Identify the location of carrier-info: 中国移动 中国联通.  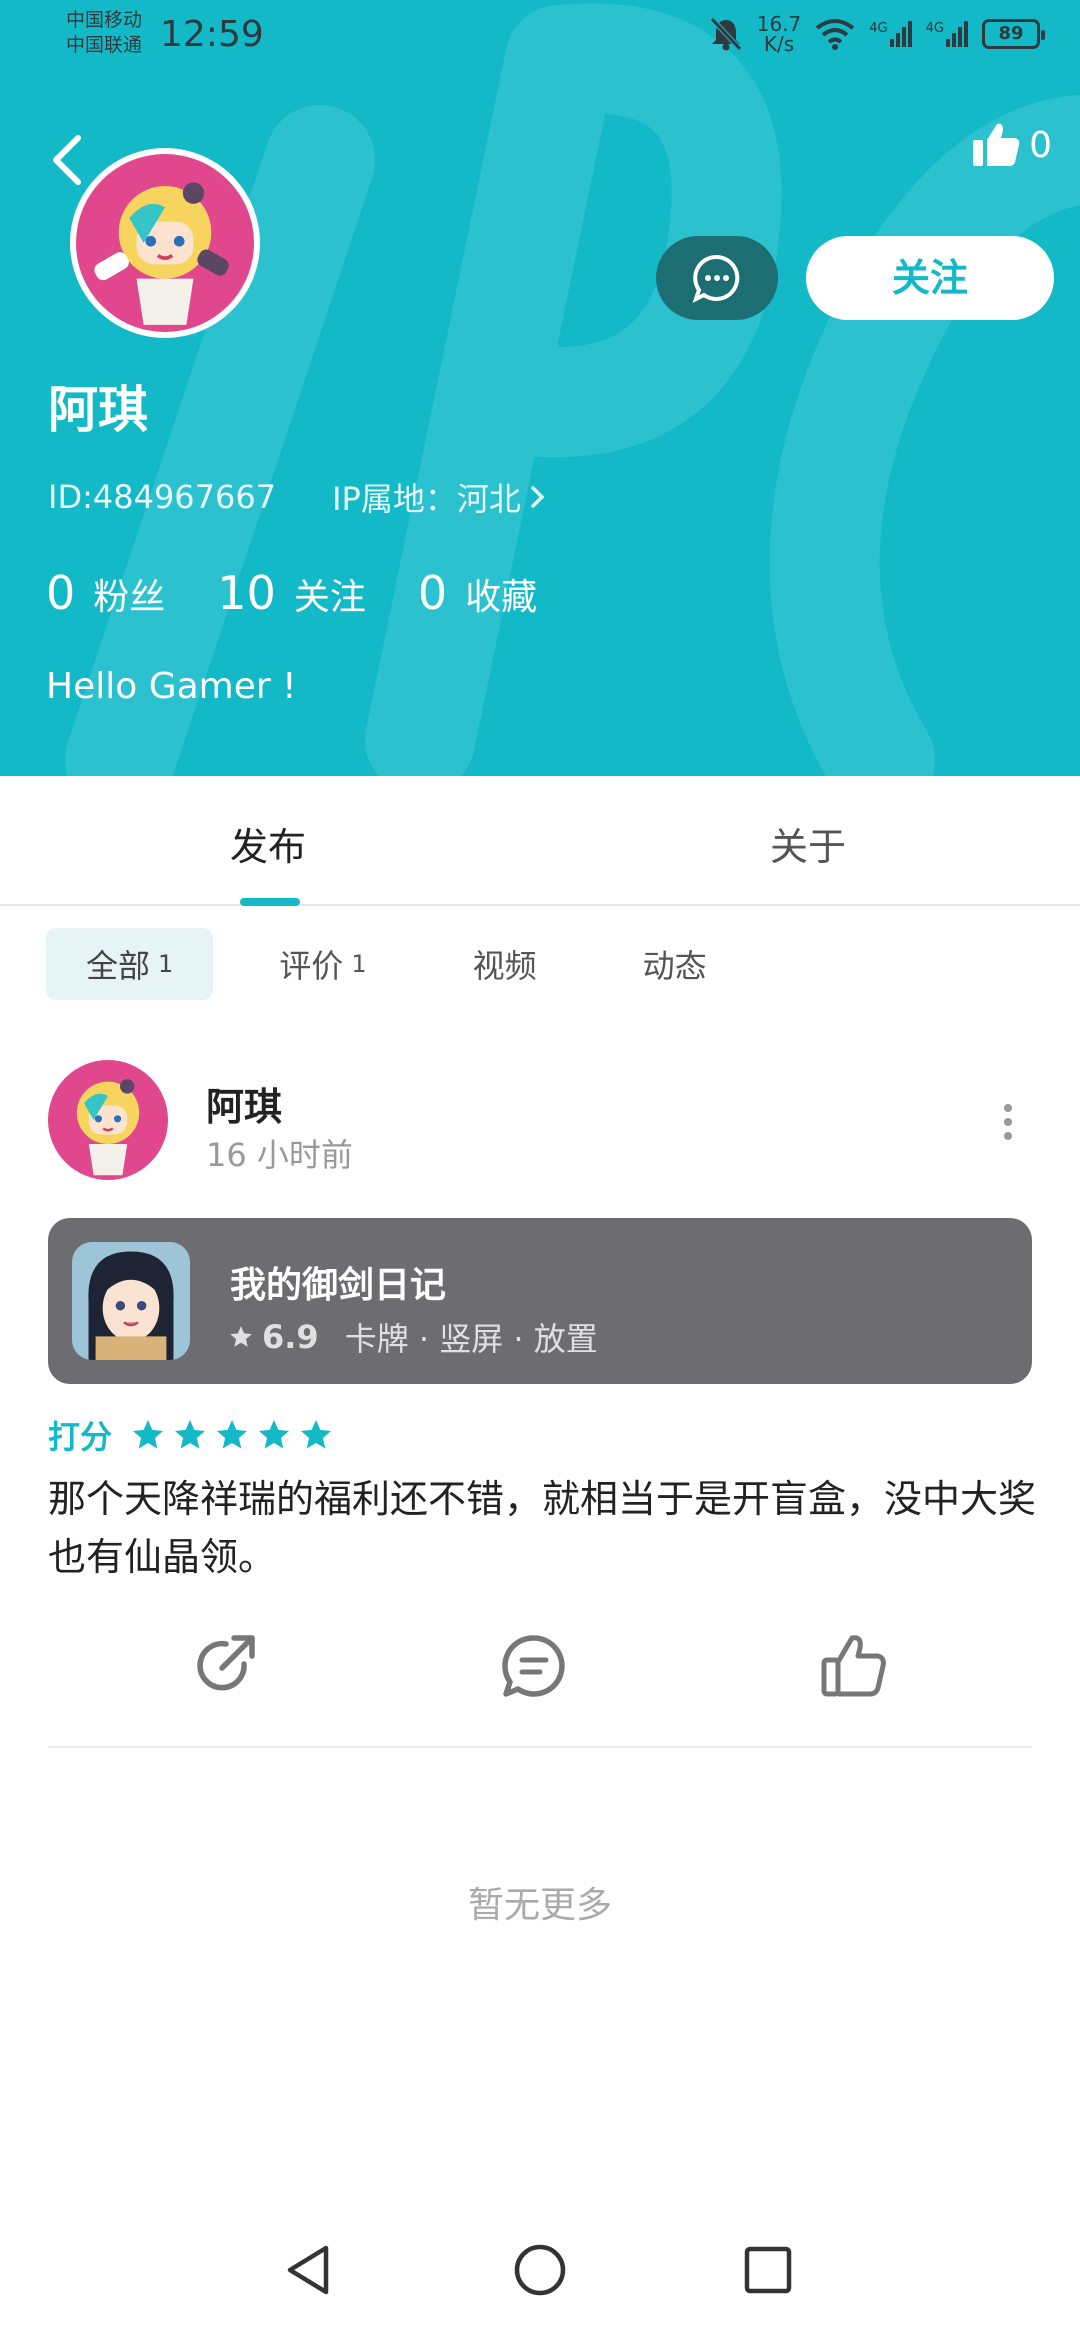
(104, 33).